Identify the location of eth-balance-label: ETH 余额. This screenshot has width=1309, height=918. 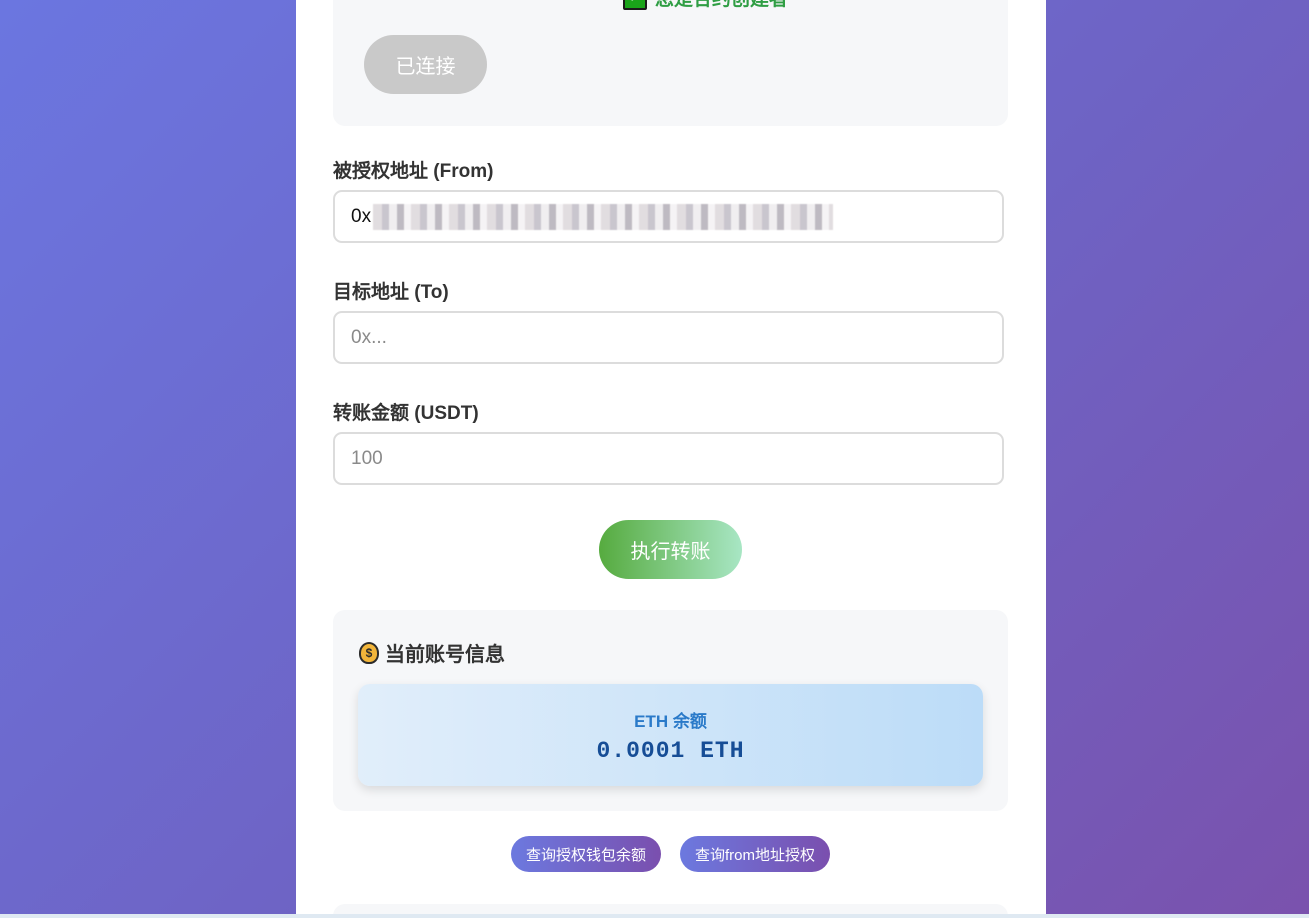
(670, 721).